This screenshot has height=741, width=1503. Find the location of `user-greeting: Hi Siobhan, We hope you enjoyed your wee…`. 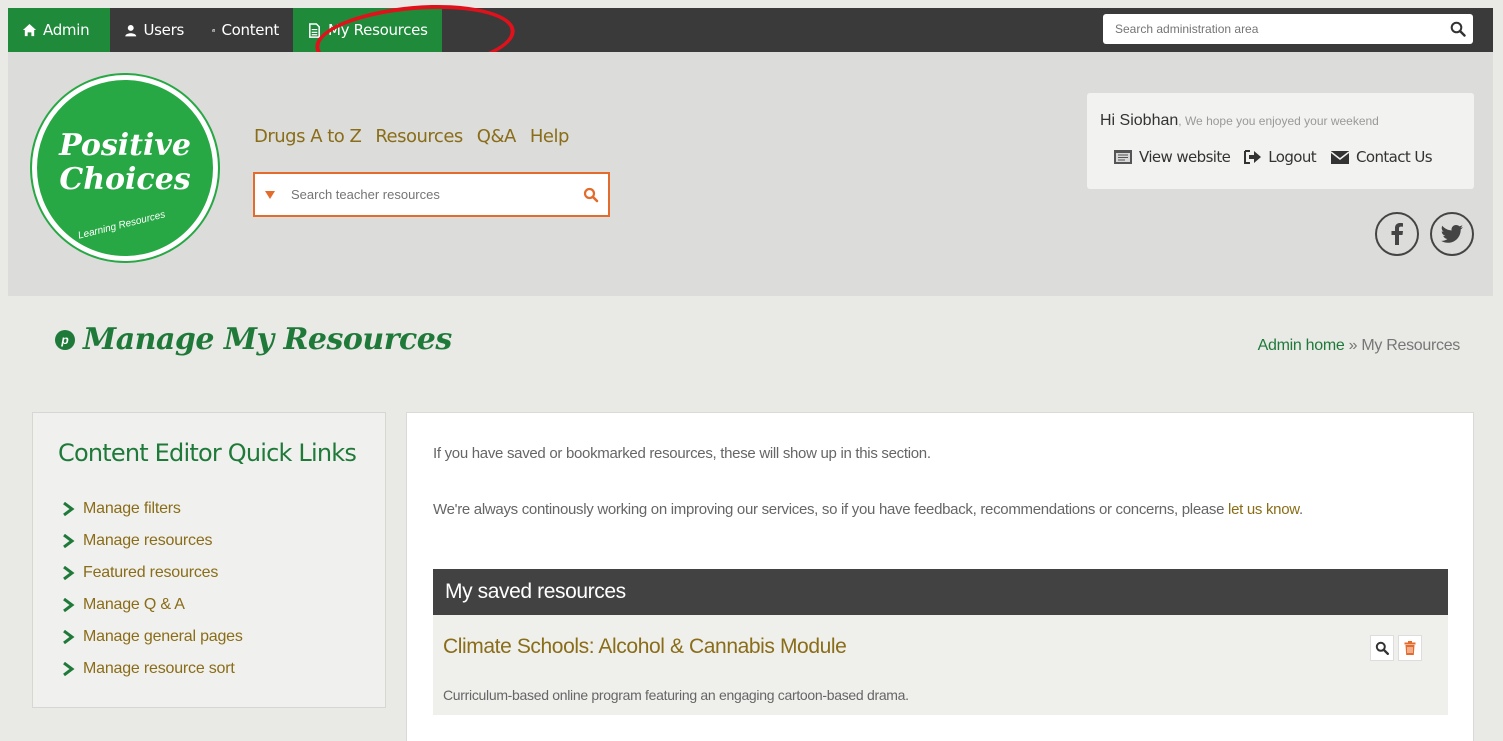

user-greeting: Hi Siobhan, We hope you enjoyed your wee… is located at coordinates (1239, 121).